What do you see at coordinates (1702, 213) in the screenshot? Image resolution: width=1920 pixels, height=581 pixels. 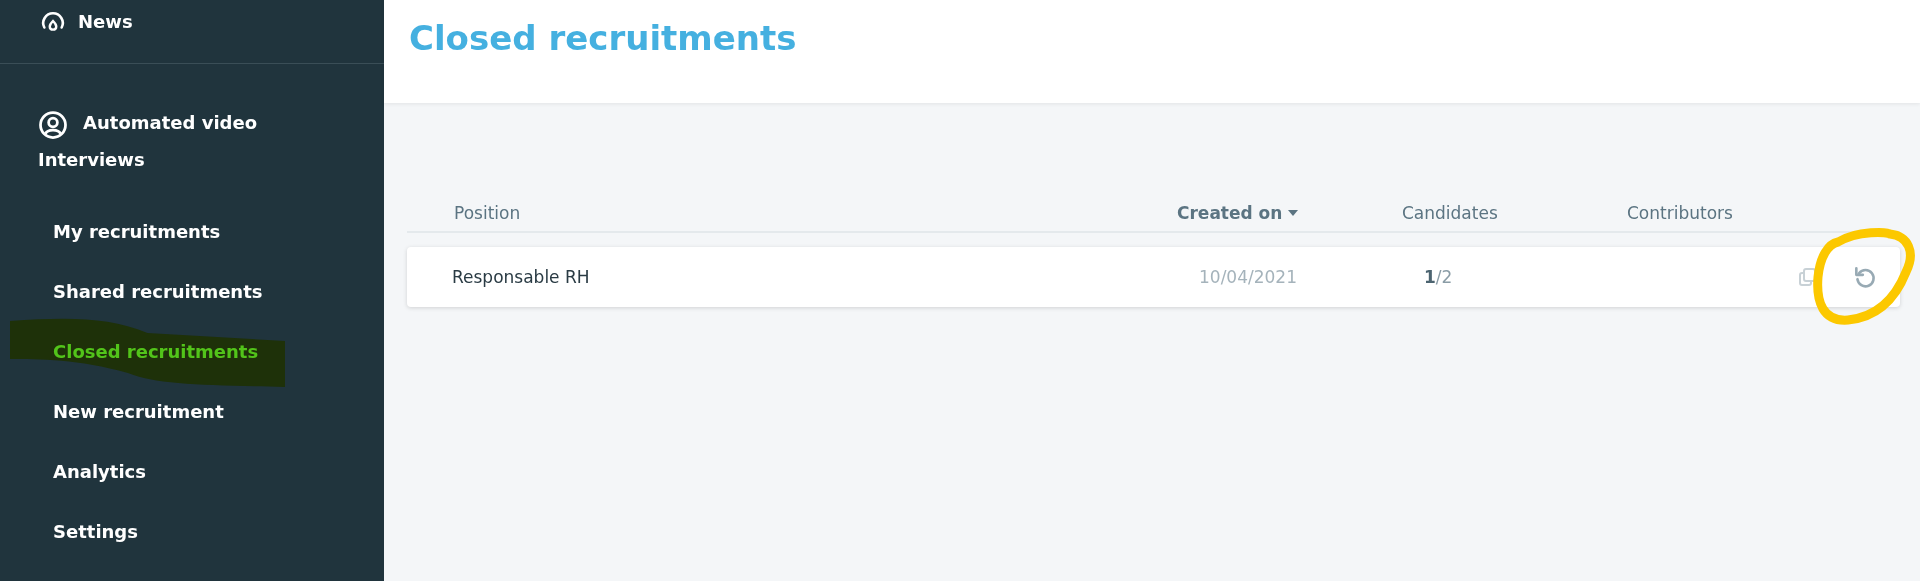 I see `column-header: Contributors` at bounding box center [1702, 213].